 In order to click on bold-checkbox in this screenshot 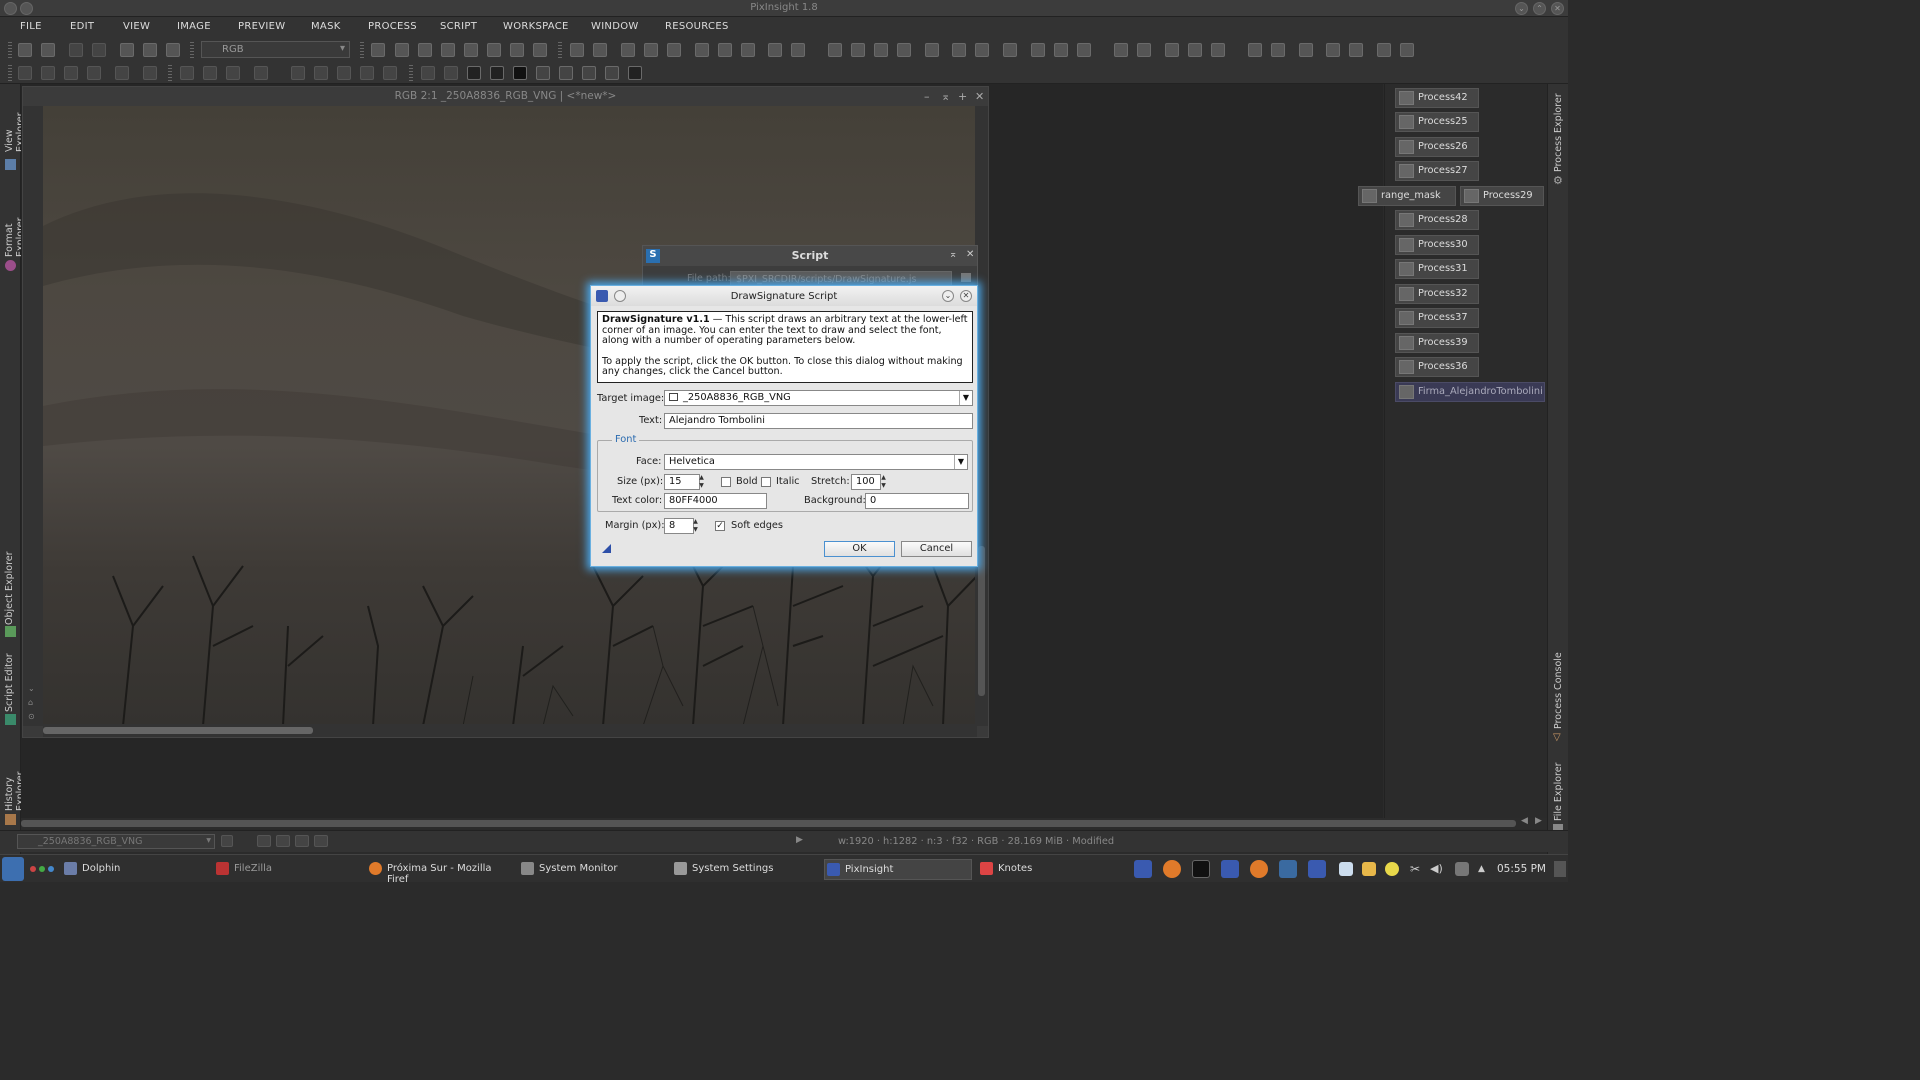, I will do `click(726, 482)`.